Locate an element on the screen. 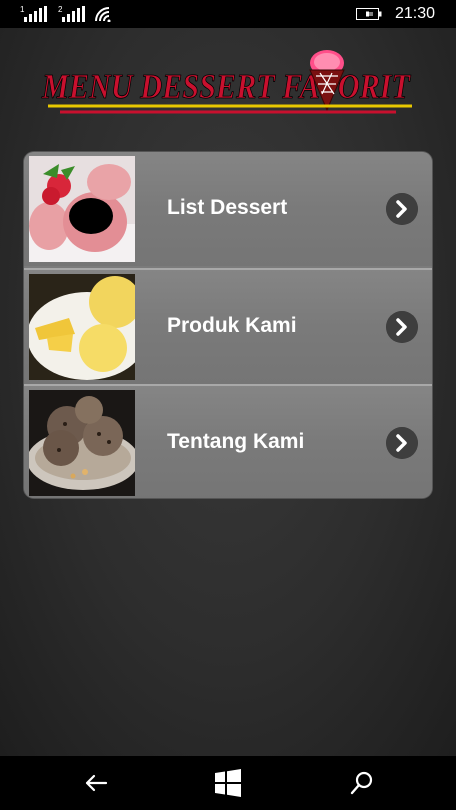 This screenshot has width=456, height=810. clock: 21:30 is located at coordinates (415, 13).